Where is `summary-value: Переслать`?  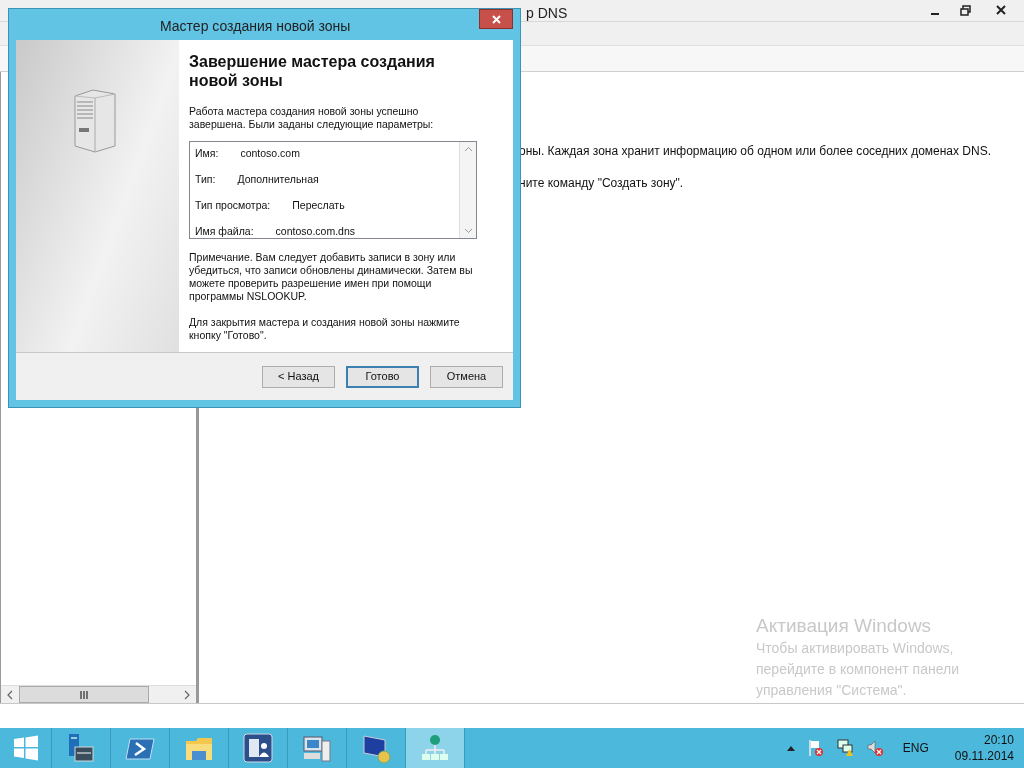 summary-value: Переслать is located at coordinates (318, 205).